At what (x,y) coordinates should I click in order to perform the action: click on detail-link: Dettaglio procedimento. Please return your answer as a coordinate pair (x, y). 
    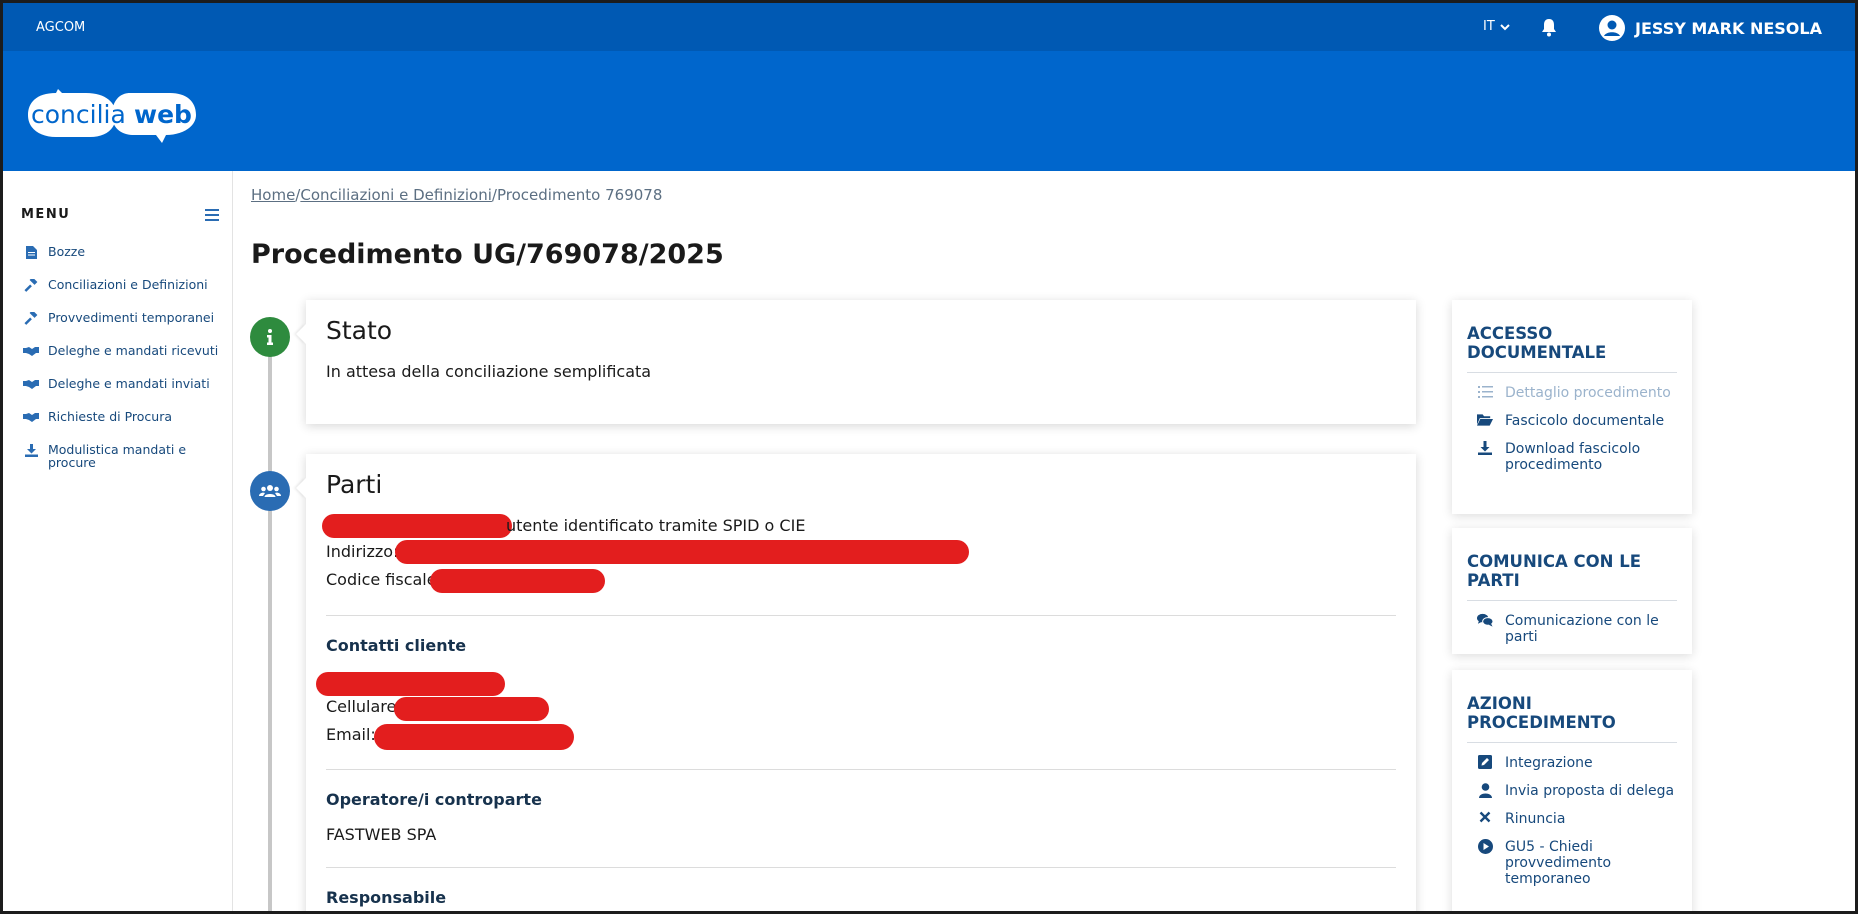
    Looking at the image, I should click on (1577, 393).